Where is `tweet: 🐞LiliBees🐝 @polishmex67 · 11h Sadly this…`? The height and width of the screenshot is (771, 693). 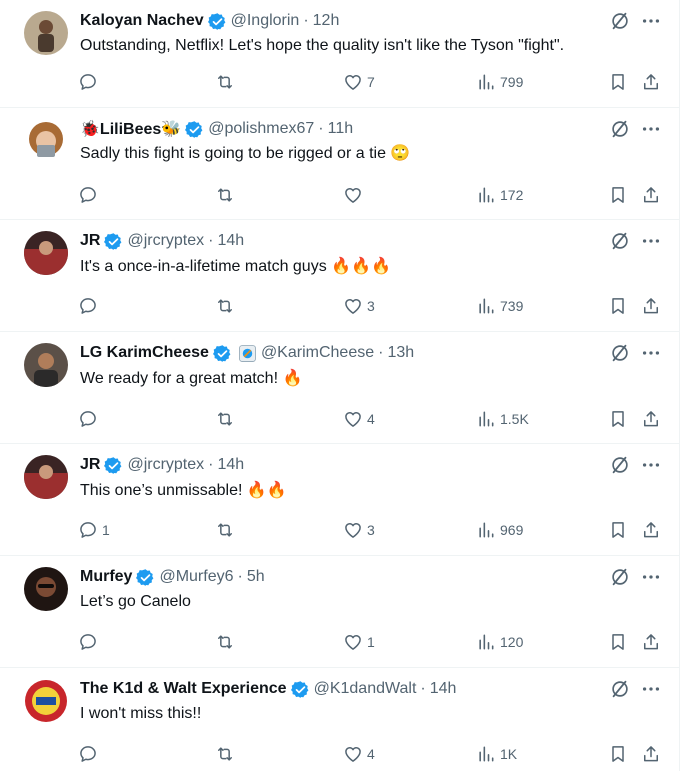 tweet: 🐞LiliBees🐝 @polishmex67 · 11h Sadly this… is located at coordinates (340, 164).